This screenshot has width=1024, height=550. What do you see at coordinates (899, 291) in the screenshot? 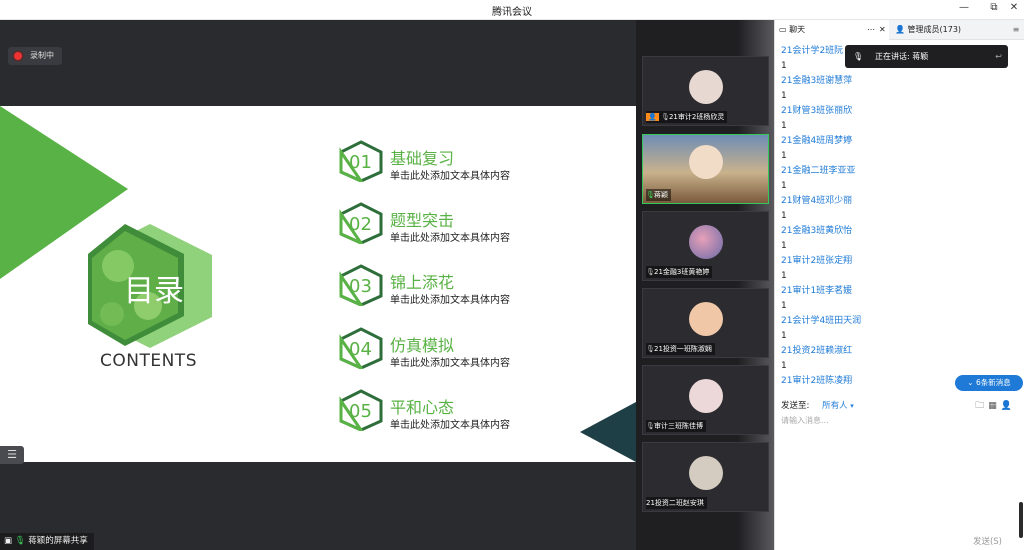
I see `message-sender: 21审计1班李茗媛` at bounding box center [899, 291].